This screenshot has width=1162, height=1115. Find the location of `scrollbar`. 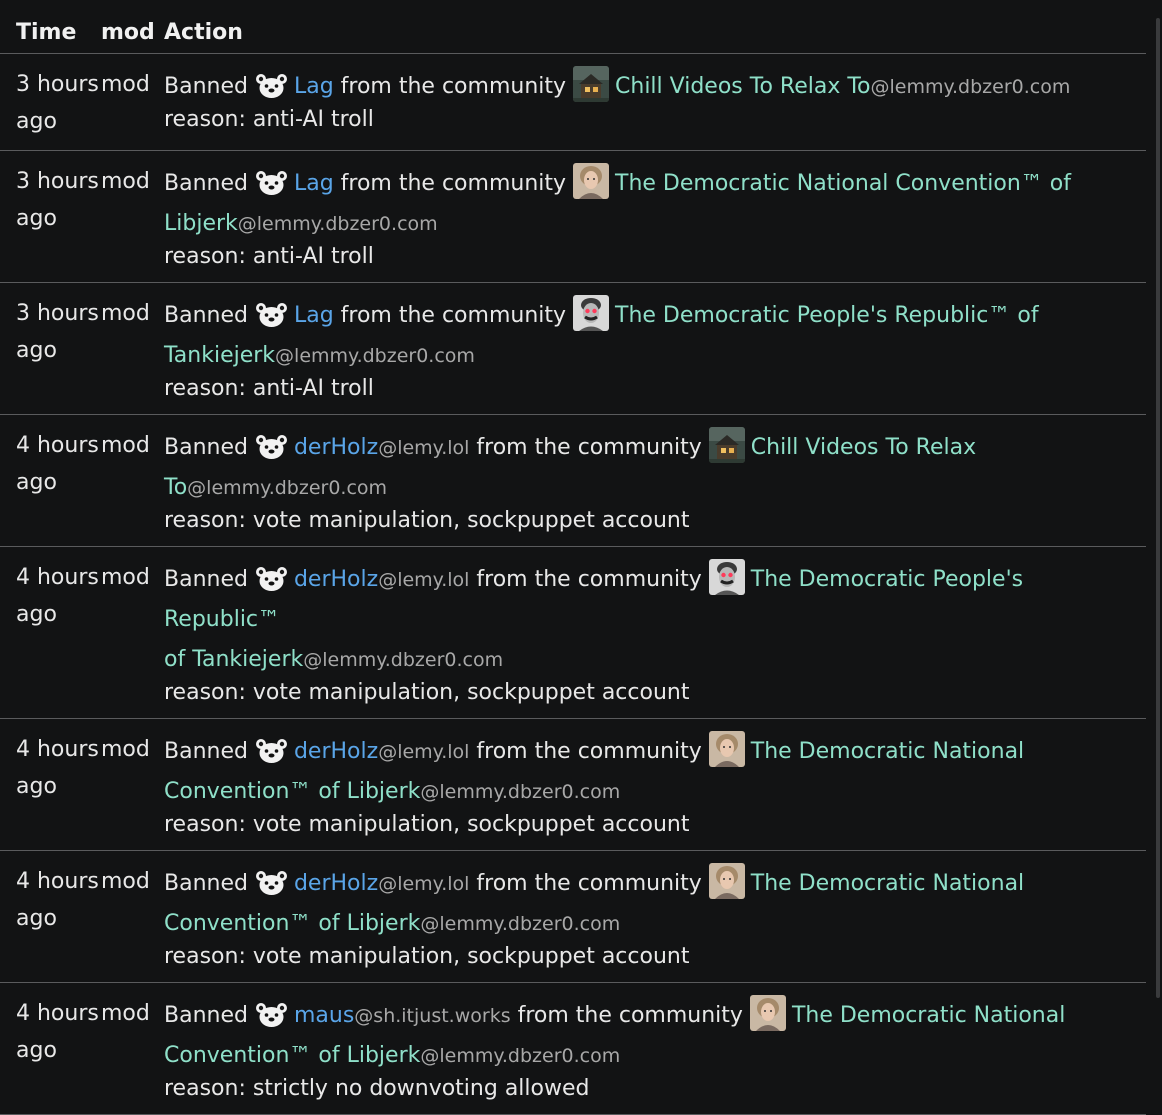

scrollbar is located at coordinates (1158, 521).